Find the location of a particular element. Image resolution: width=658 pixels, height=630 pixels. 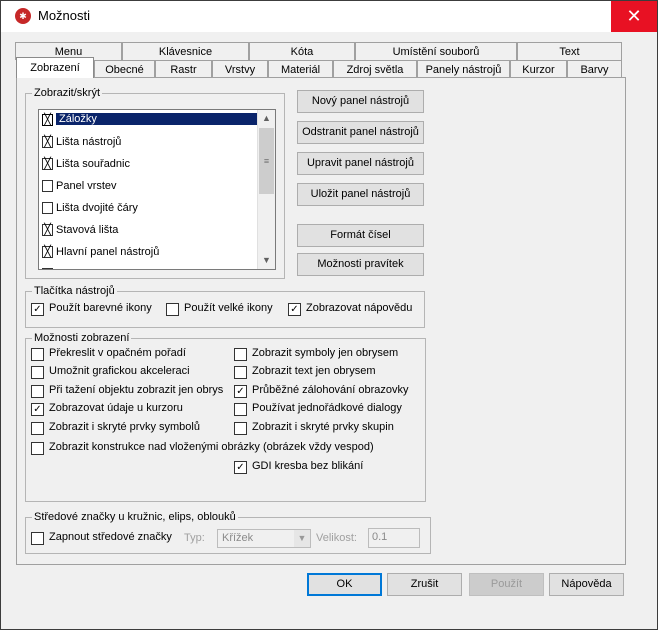

checkbox-label: Zobrazit i skryté prvky skupin is located at coordinates (323, 427).